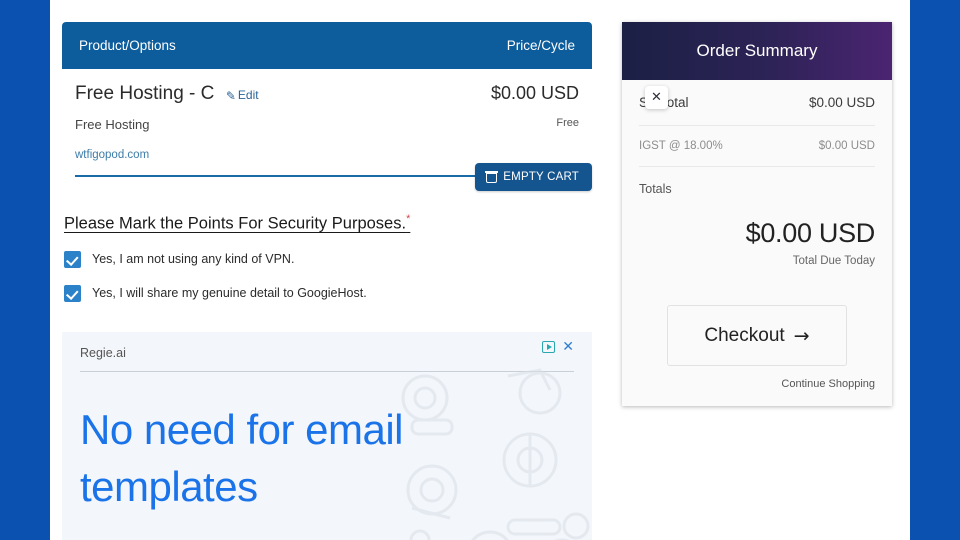  Describe the element at coordinates (112, 124) in the screenshot. I see `cart-item-option-name: Free Hosting` at that location.